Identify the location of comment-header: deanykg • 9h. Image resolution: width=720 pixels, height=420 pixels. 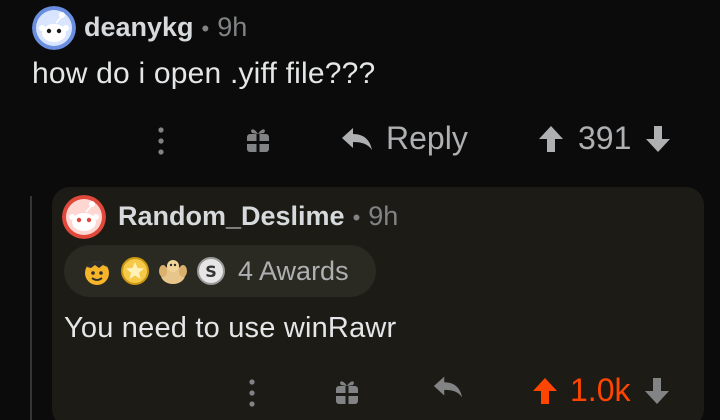
(165, 27).